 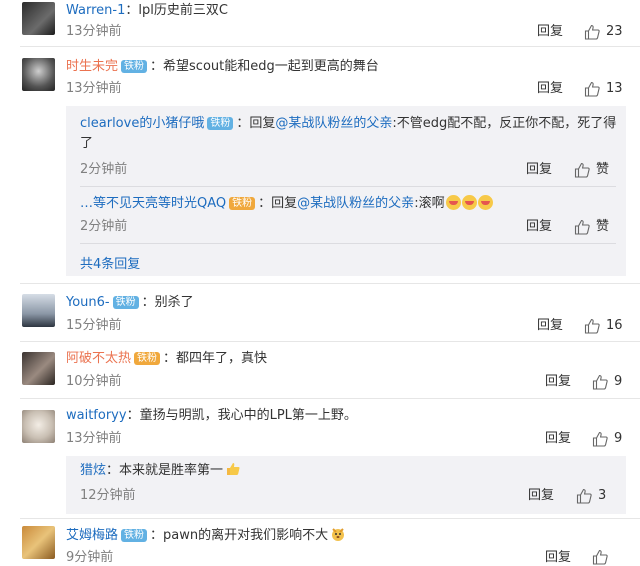 What do you see at coordinates (93, 470) in the screenshot?
I see `username: 猎炫` at bounding box center [93, 470].